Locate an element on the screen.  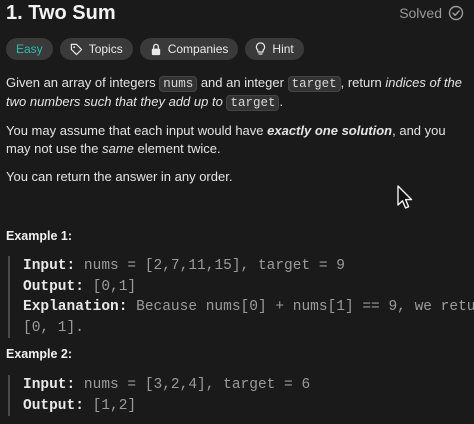
lightbulb-icon is located at coordinates (261, 48).